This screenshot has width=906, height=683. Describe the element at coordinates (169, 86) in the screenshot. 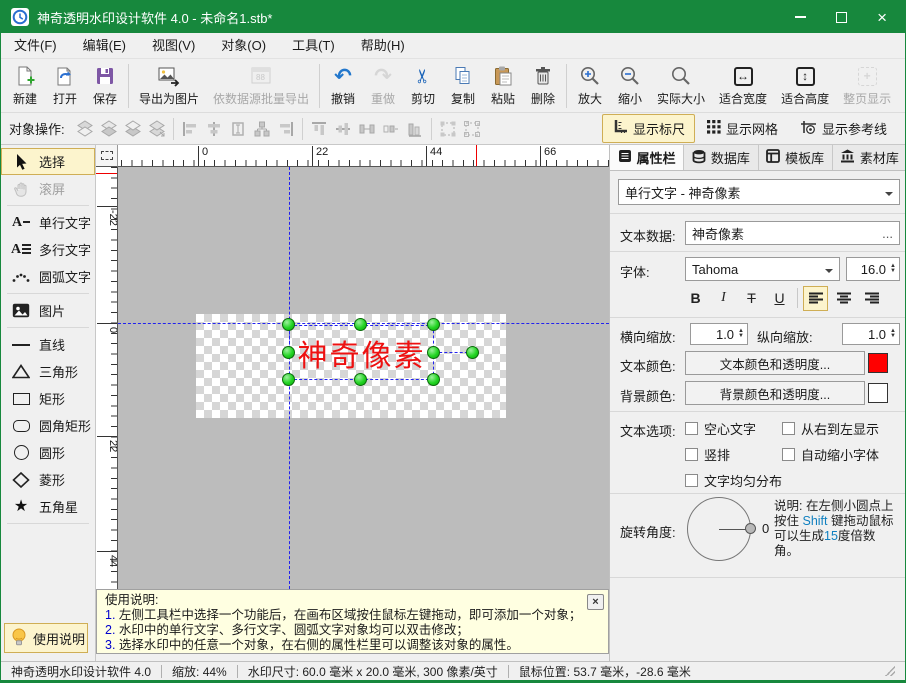

I see `export-image-button: 导出为图片` at that location.